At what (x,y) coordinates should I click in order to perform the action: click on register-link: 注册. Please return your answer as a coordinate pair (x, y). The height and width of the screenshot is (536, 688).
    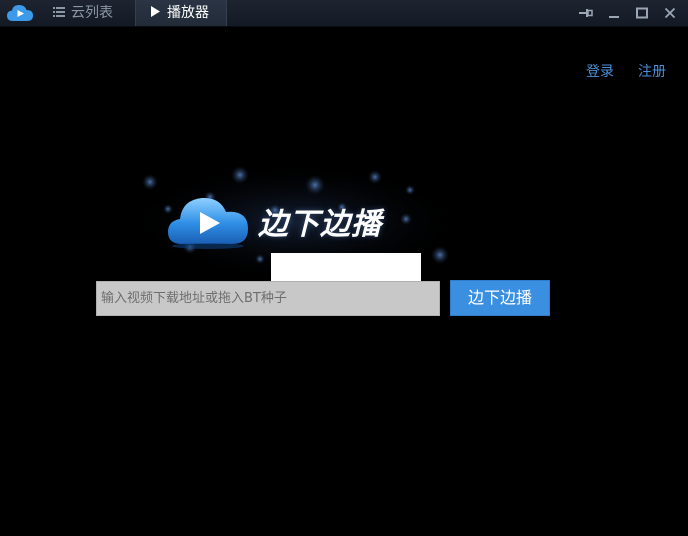
    Looking at the image, I should click on (652, 71).